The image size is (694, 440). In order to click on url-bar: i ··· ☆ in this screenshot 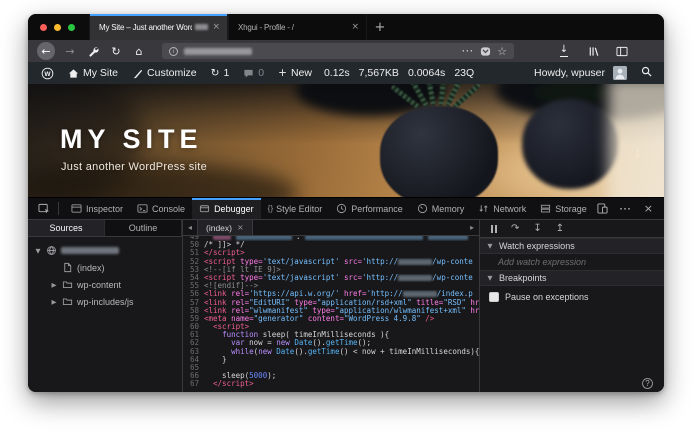, I will do `click(338, 51)`.